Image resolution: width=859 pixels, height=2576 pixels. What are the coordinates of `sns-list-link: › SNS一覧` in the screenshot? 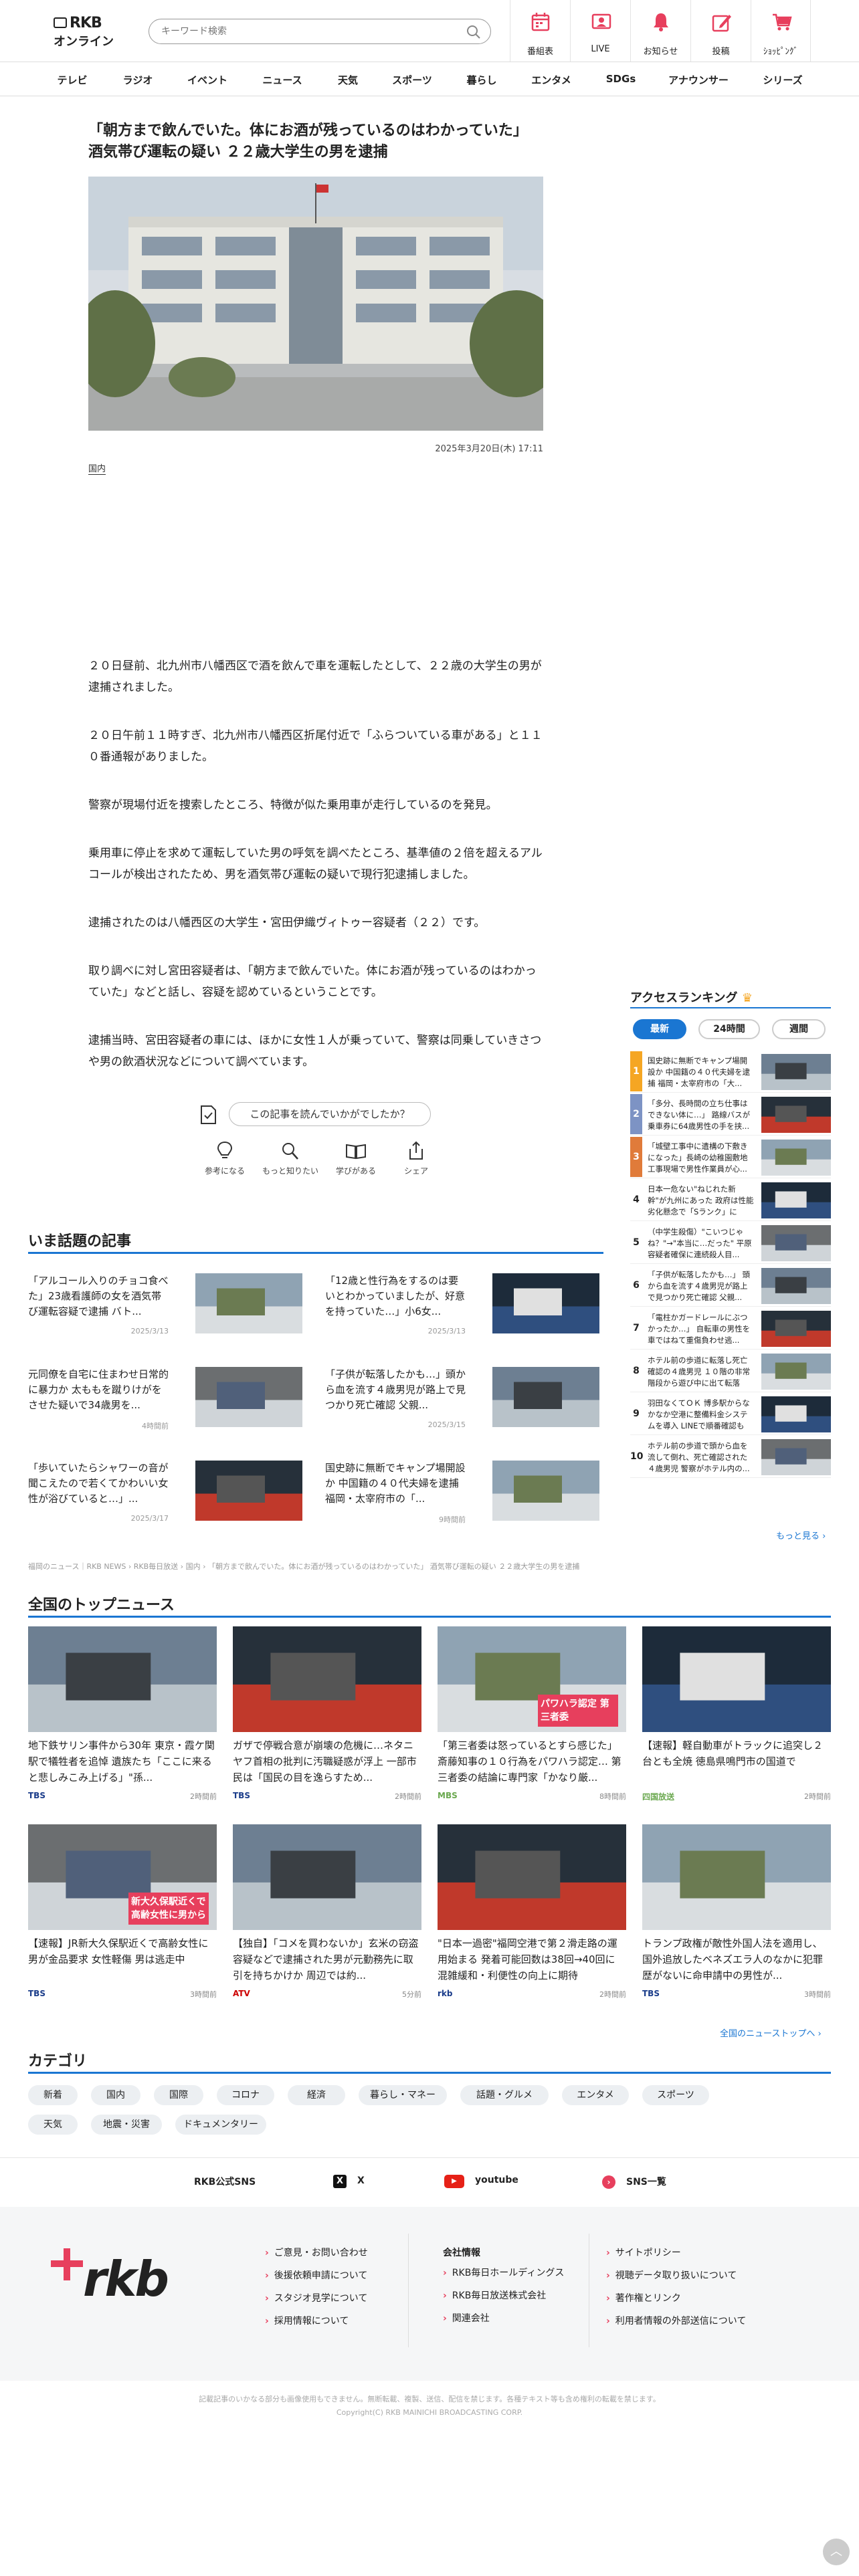 It's located at (634, 2182).